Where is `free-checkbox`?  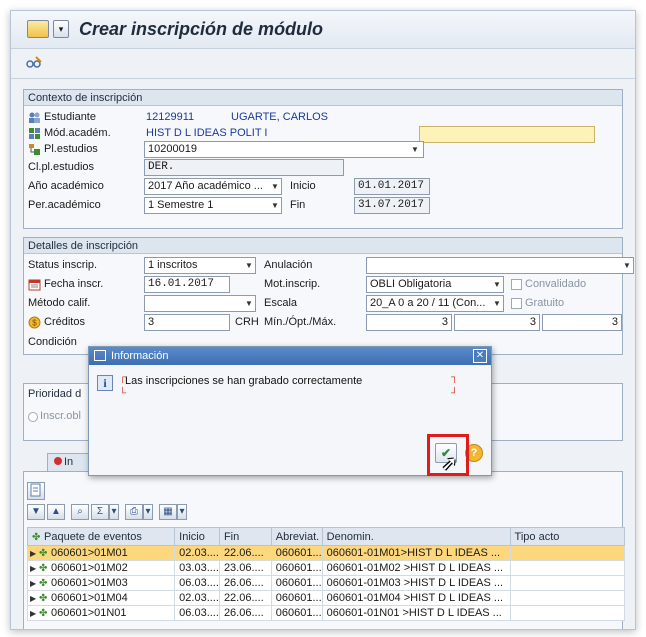
free-checkbox is located at coordinates (516, 303).